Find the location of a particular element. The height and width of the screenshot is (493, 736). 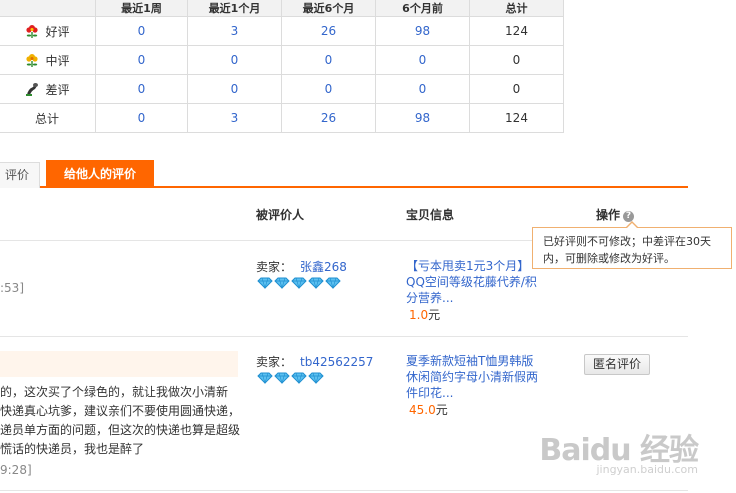

baidu-watermark: Baidu 经验 jingyan.baidu.com is located at coordinates (619, 450).